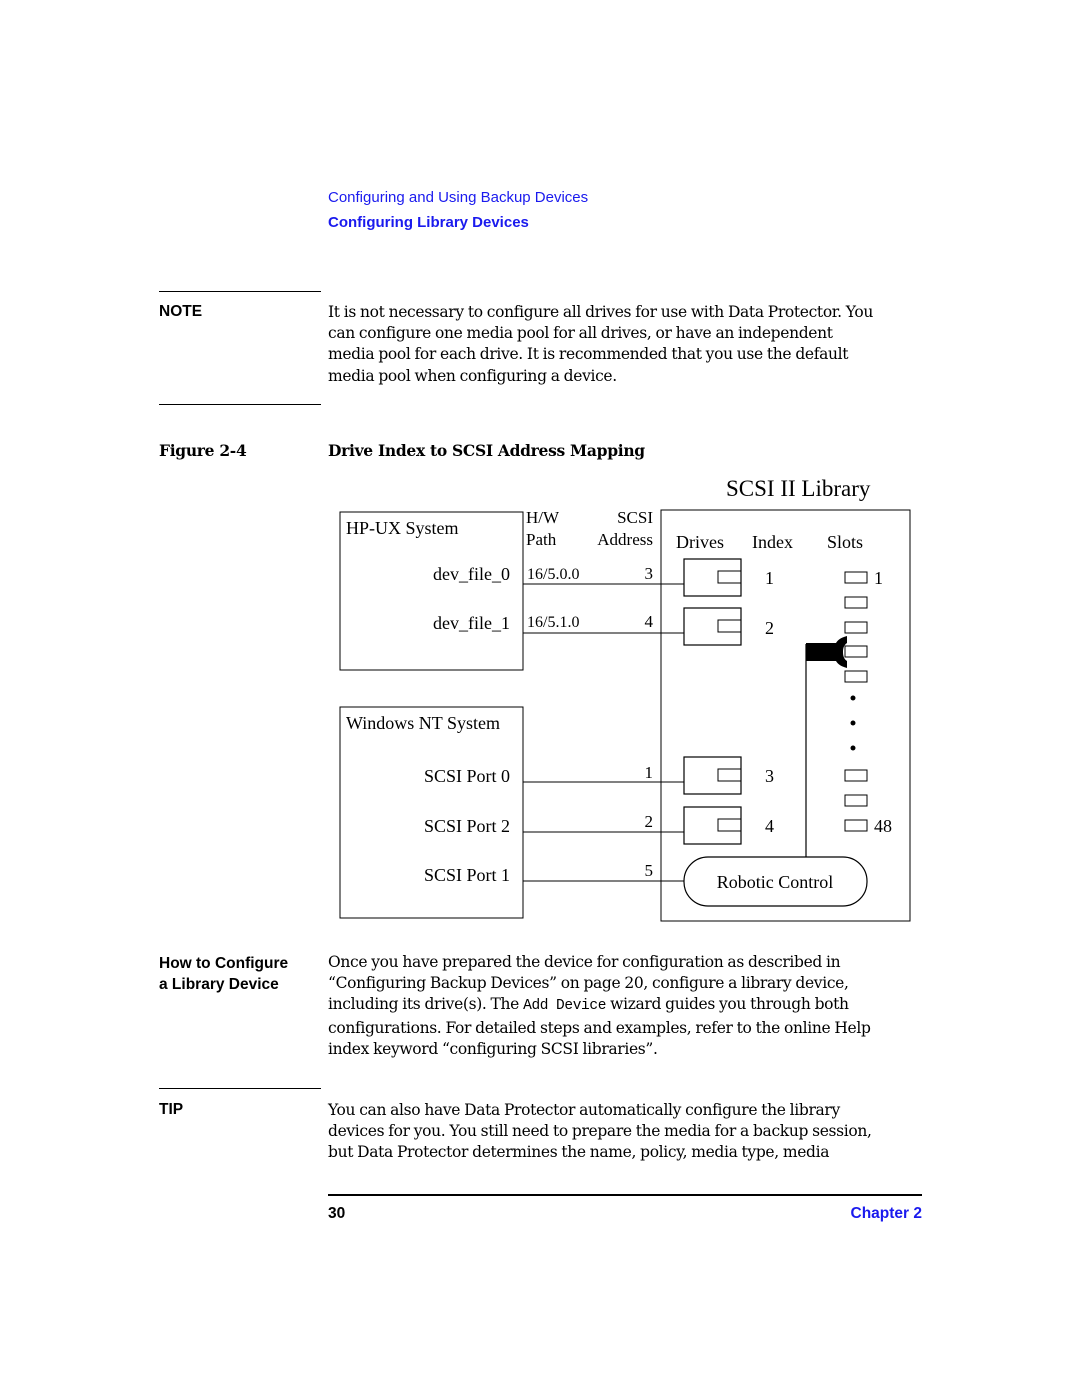 This screenshot has height=1397, width=1080. Describe the element at coordinates (649, 870) in the screenshot. I see `scsi-address-nt-2: 5` at that location.